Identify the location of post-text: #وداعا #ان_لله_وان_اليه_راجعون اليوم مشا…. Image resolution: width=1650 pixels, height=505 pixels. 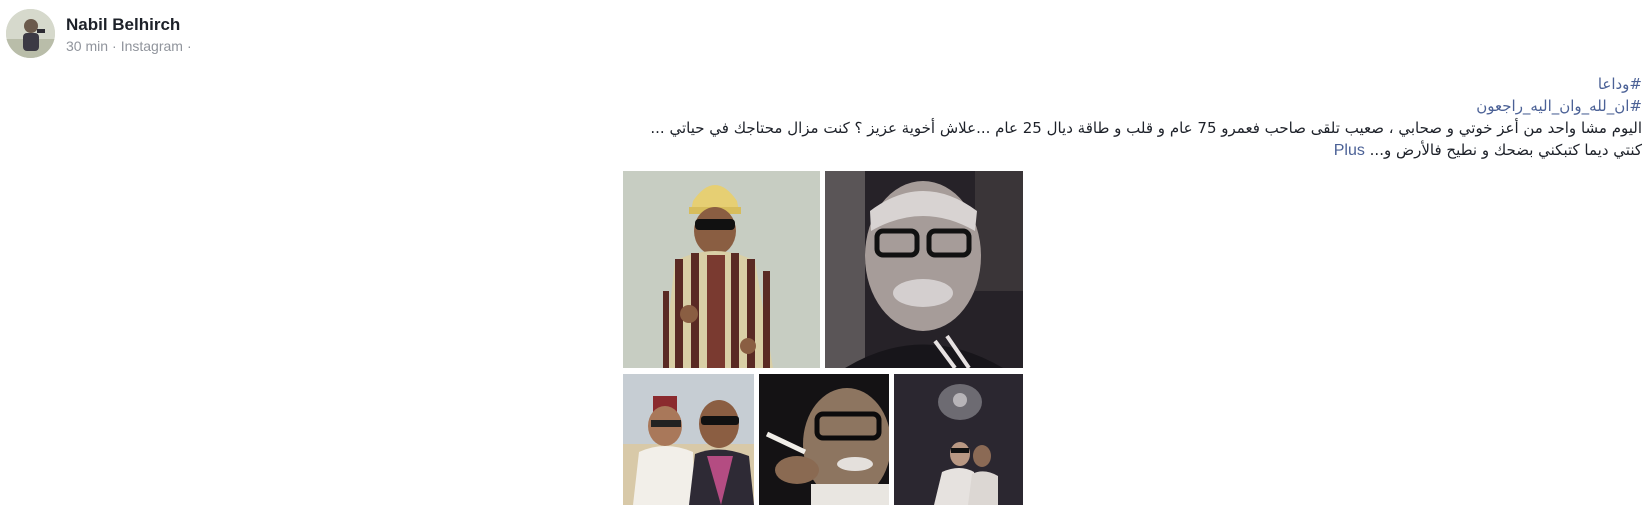
(1142, 117).